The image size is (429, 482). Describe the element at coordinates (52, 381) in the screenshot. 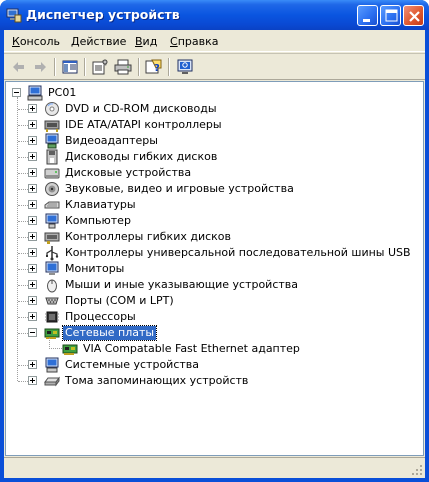

I see `storage-volume-icon` at that location.